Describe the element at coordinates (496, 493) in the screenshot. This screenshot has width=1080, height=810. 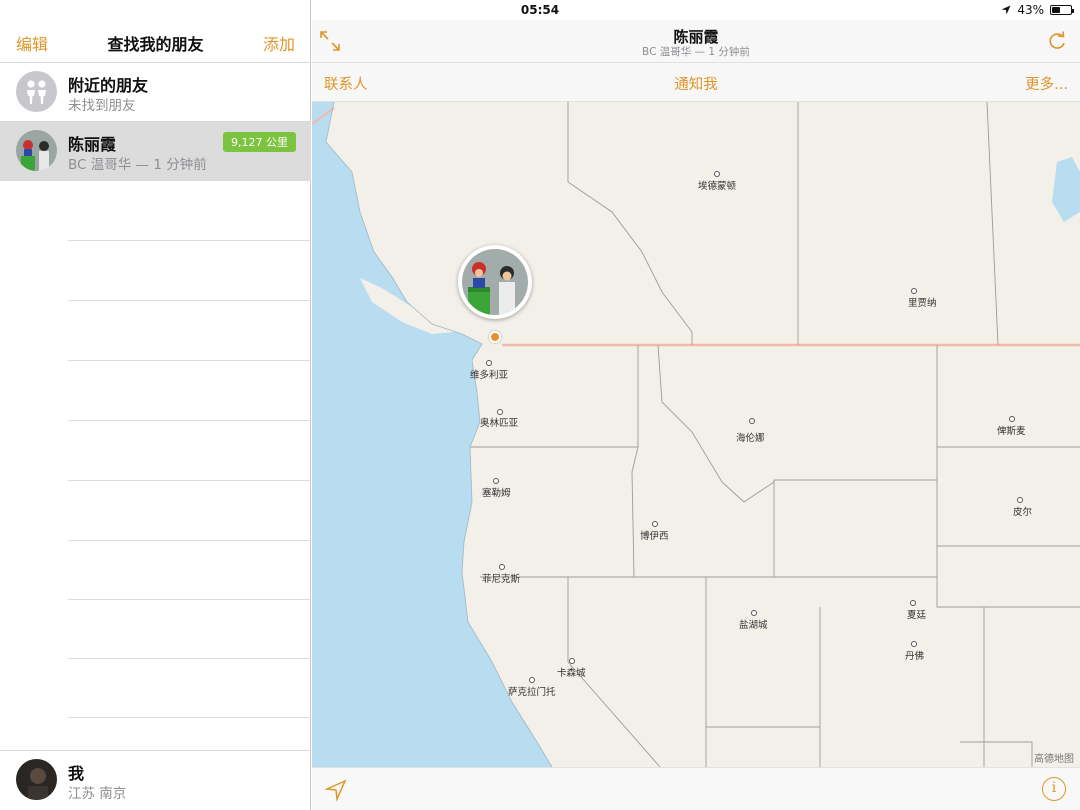
I see `city-label: 塞勒姆` at that location.